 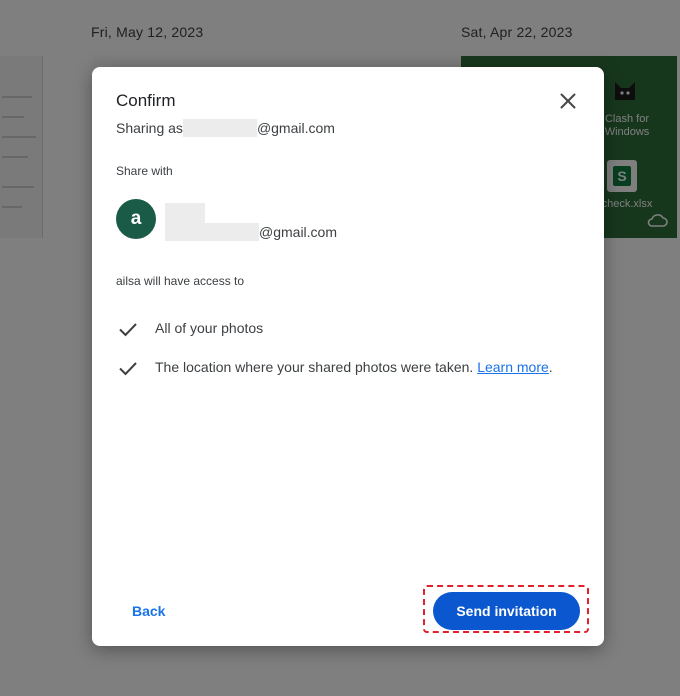 What do you see at coordinates (295, 128) in the screenshot?
I see `sharing-as-email-domain: @gmail.com` at bounding box center [295, 128].